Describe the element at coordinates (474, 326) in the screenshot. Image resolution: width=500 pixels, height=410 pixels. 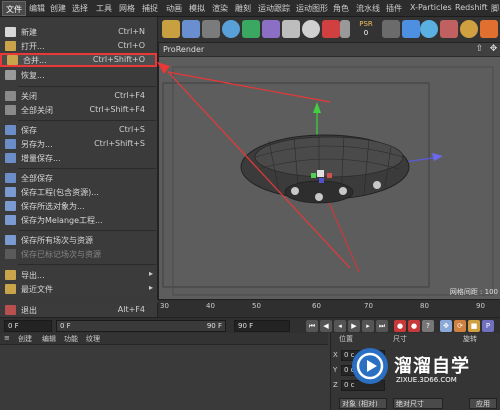
I see `key-scale-icon: ■` at that location.